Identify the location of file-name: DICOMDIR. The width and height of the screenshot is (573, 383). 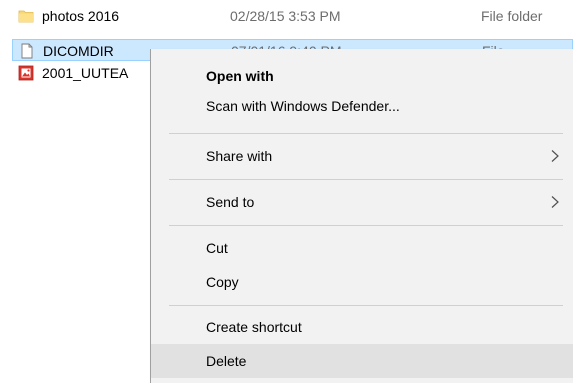
(78, 51).